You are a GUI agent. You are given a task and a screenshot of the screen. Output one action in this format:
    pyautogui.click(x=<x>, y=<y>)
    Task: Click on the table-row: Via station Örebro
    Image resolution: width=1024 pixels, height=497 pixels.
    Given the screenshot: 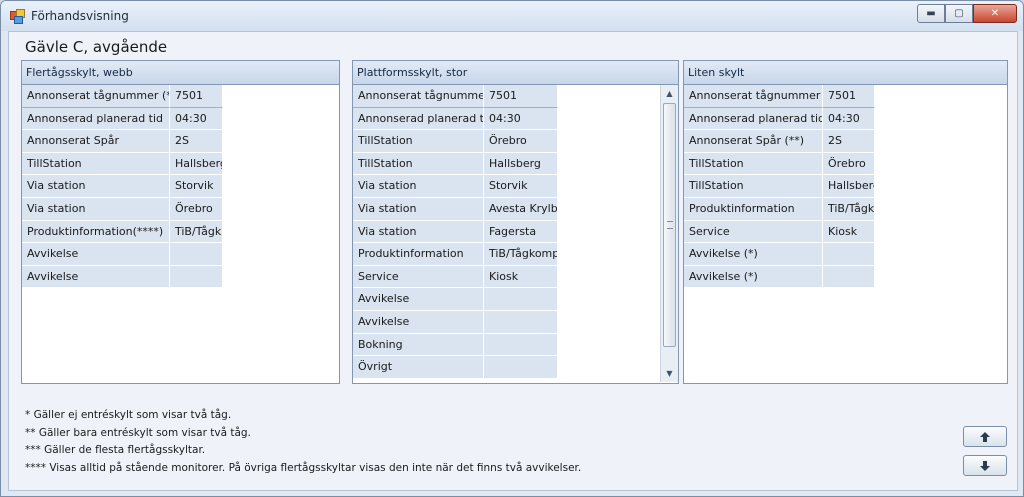 What is the action you would take?
    pyautogui.click(x=180, y=209)
    